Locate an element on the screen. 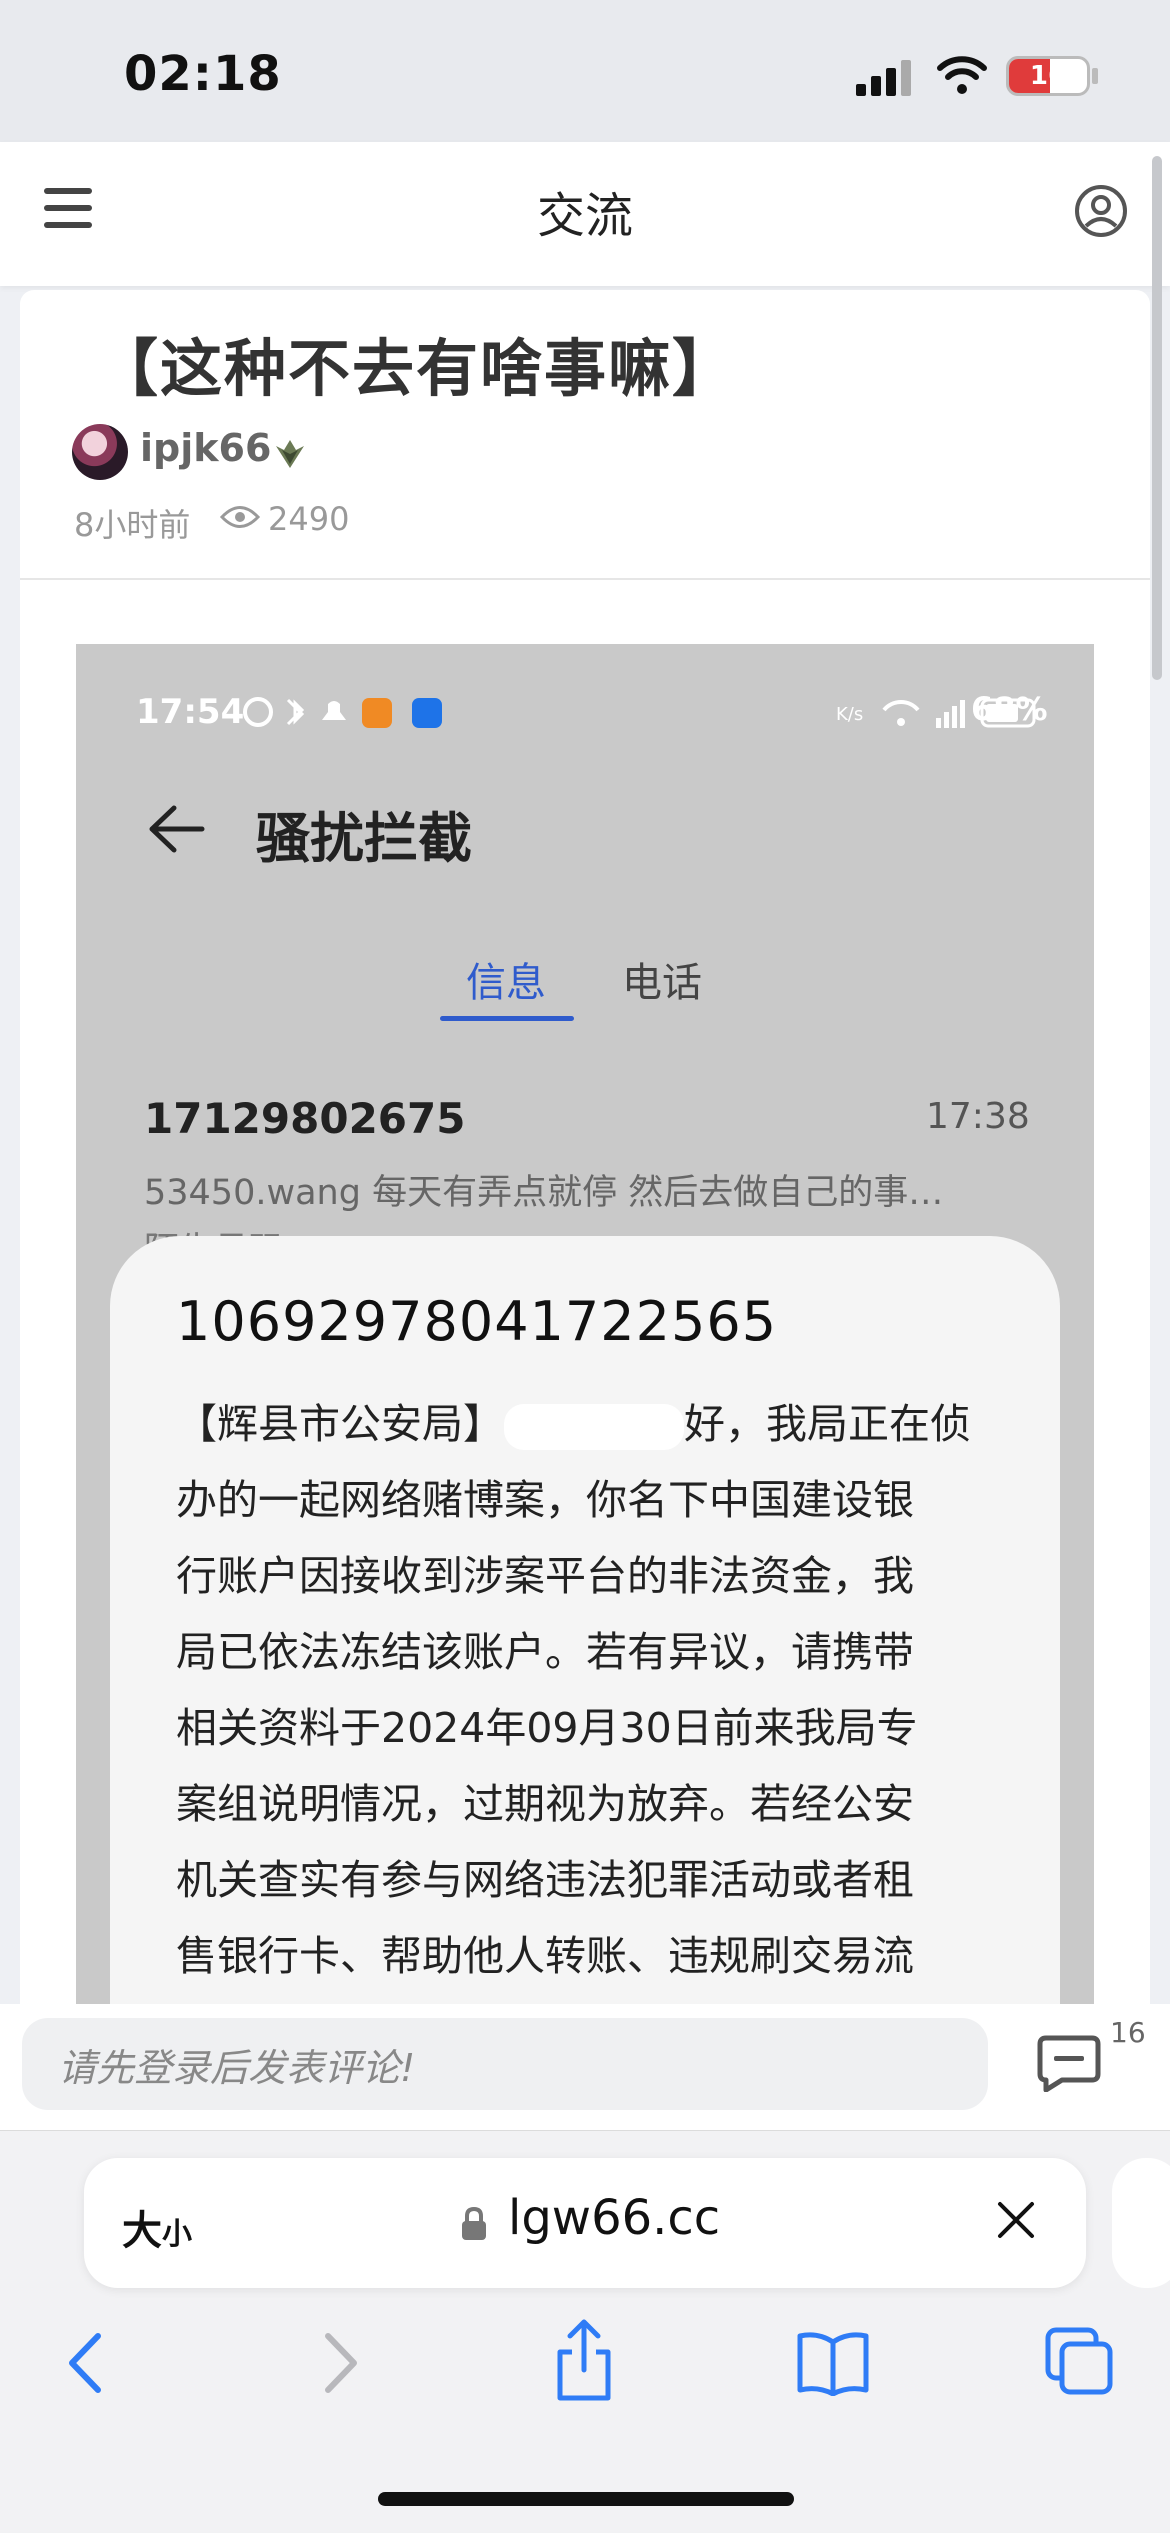 The image size is (1170, 2533). user-rank-badge-icon is located at coordinates (290, 454).